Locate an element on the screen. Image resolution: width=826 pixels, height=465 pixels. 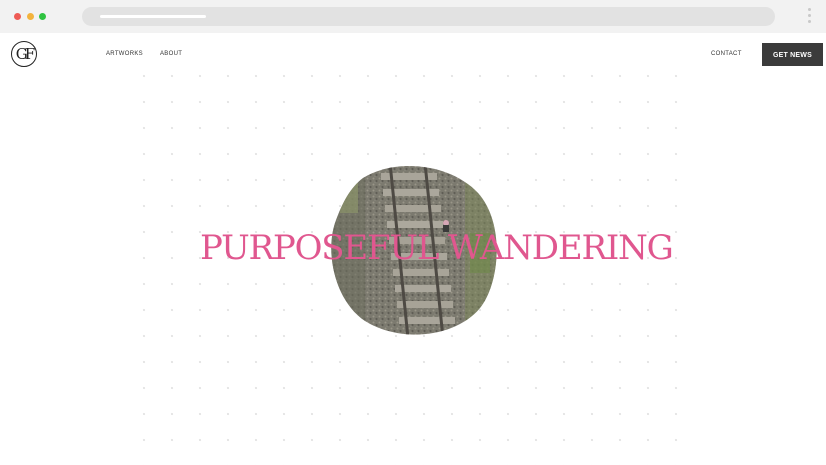
minimize-window-icon is located at coordinates (30, 16).